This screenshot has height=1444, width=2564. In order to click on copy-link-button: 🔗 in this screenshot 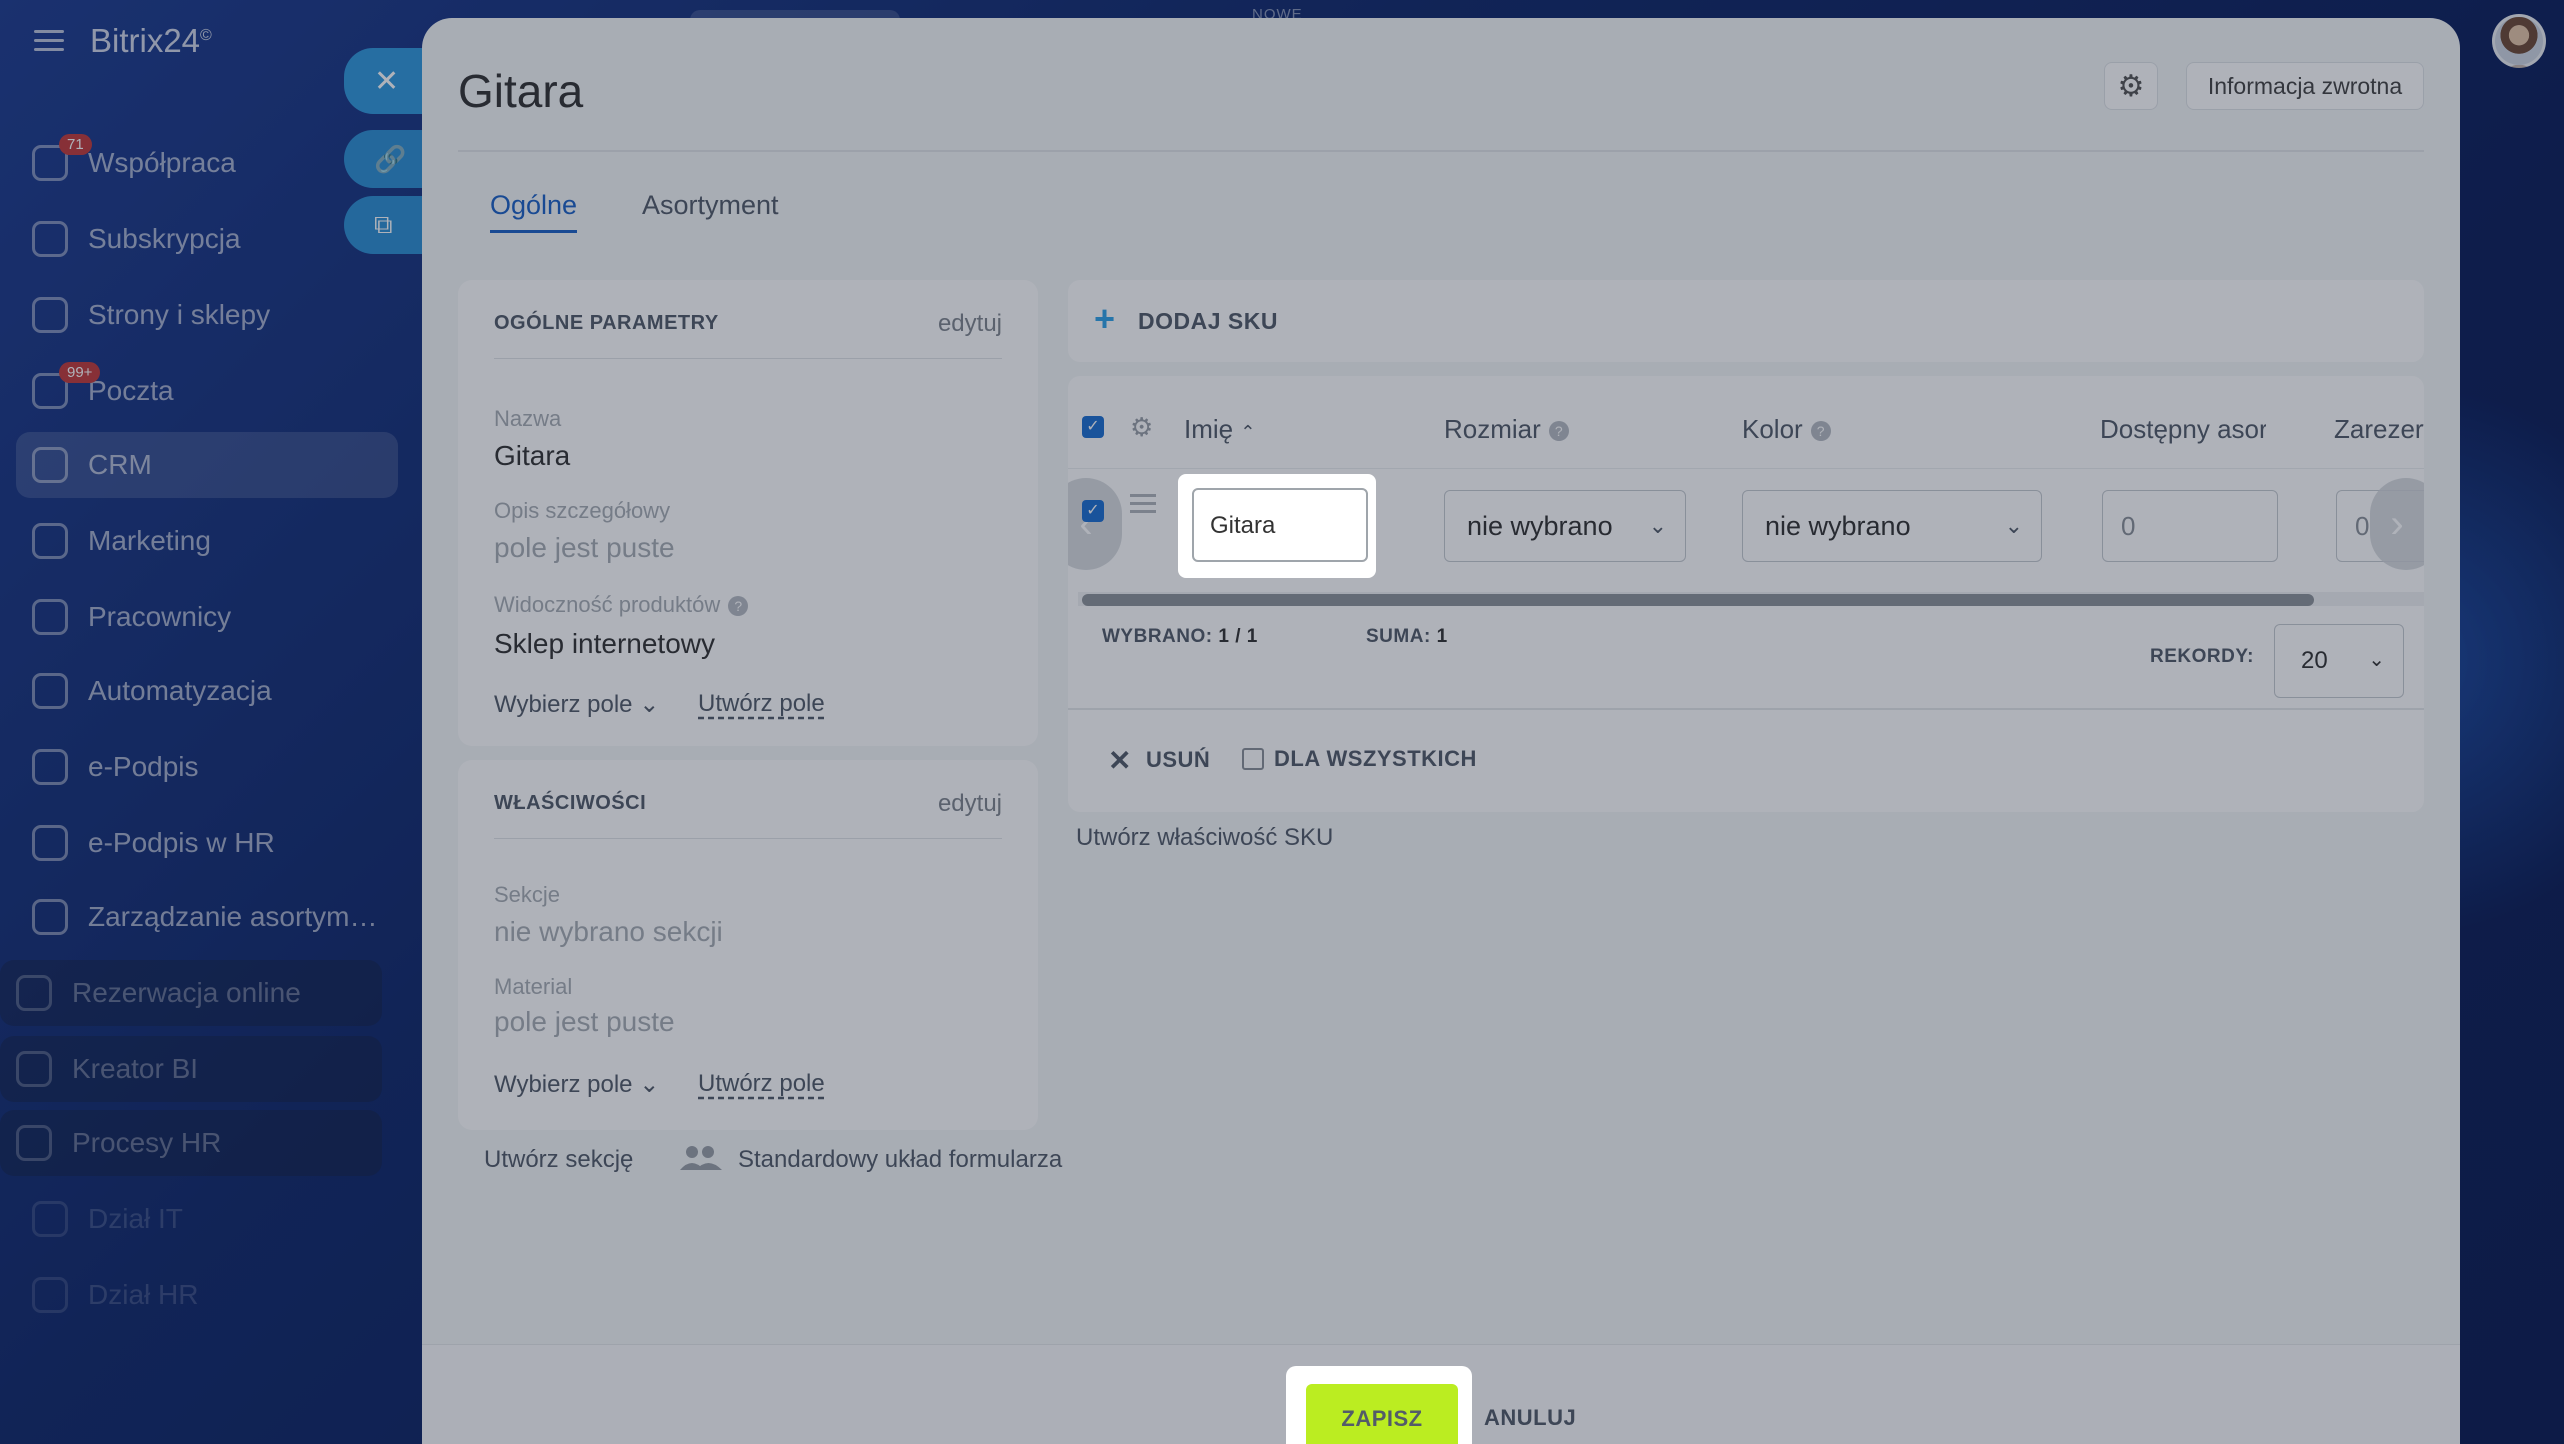, I will do `click(384, 159)`.